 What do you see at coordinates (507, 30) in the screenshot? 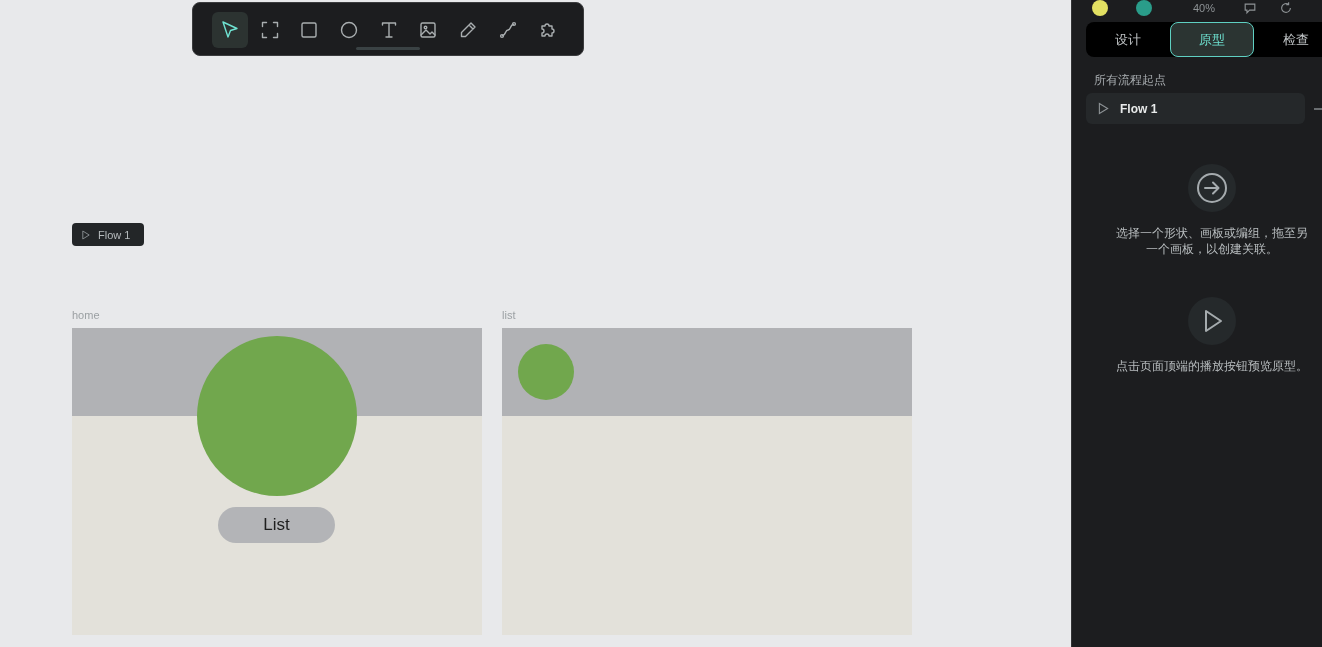
I see `curve-icon` at bounding box center [507, 30].